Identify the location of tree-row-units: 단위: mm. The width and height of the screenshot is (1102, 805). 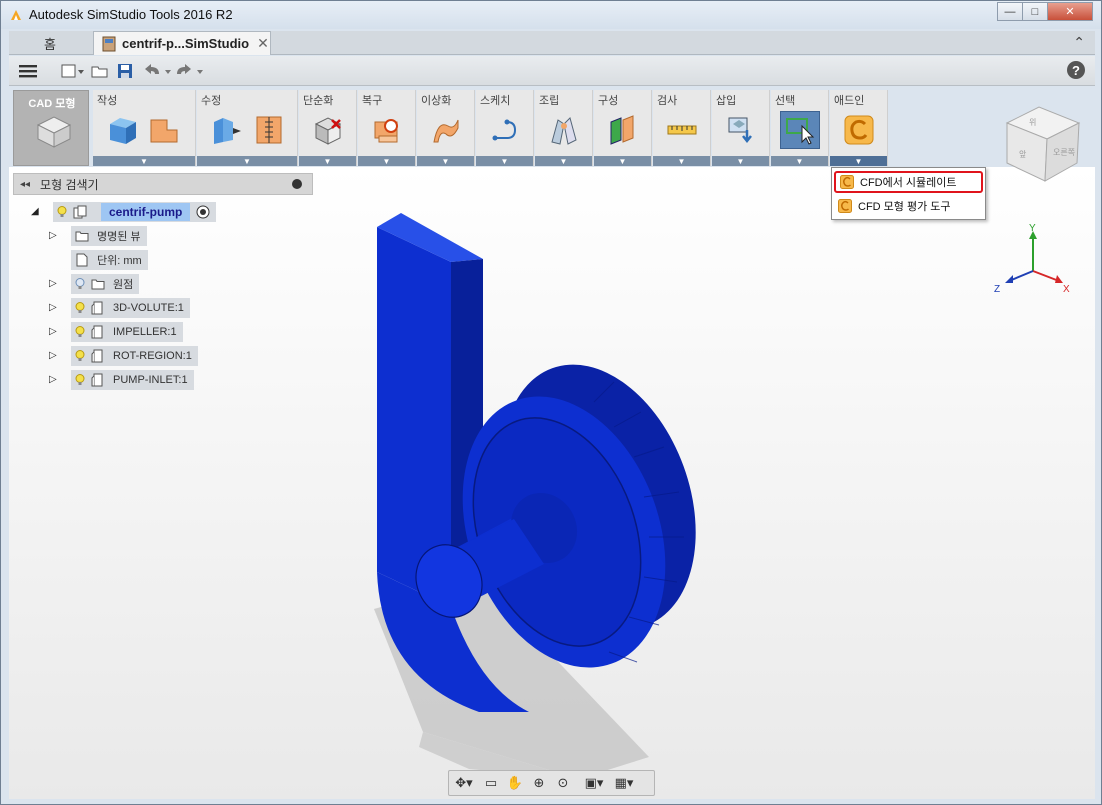
(109, 260).